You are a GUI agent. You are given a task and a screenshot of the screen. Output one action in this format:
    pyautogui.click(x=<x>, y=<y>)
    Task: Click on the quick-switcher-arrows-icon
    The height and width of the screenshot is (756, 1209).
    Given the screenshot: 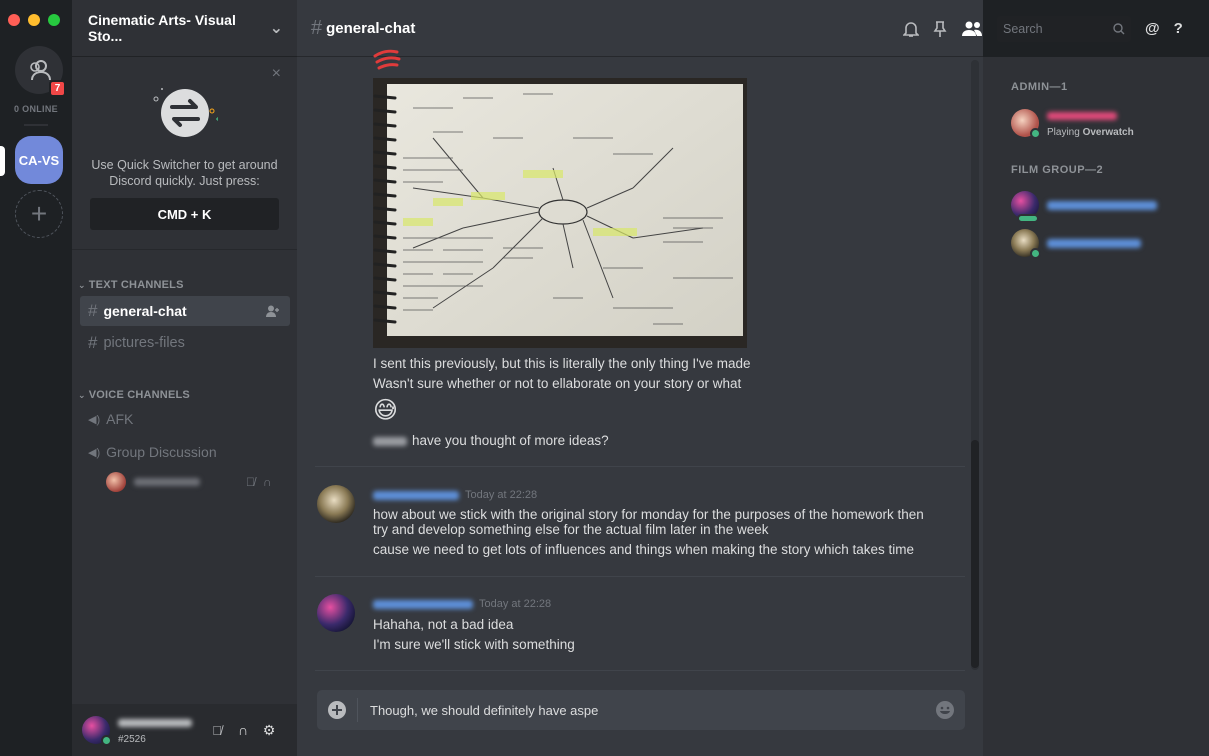 What is the action you would take?
    pyautogui.click(x=185, y=112)
    